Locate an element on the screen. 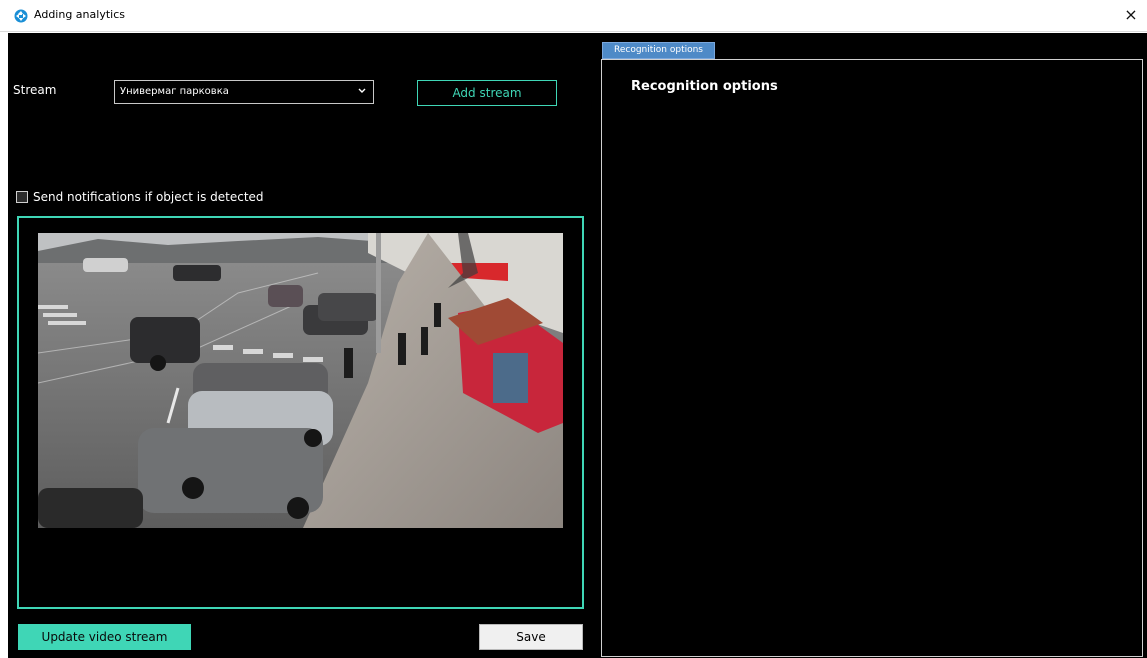 This screenshot has width=1147, height=658. stream-dropdown: Универмаг парковка is located at coordinates (244, 92).